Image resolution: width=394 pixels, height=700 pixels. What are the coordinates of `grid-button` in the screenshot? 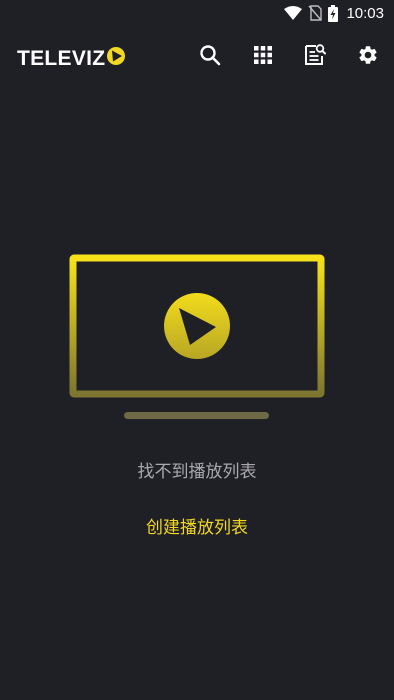 It's located at (263, 57).